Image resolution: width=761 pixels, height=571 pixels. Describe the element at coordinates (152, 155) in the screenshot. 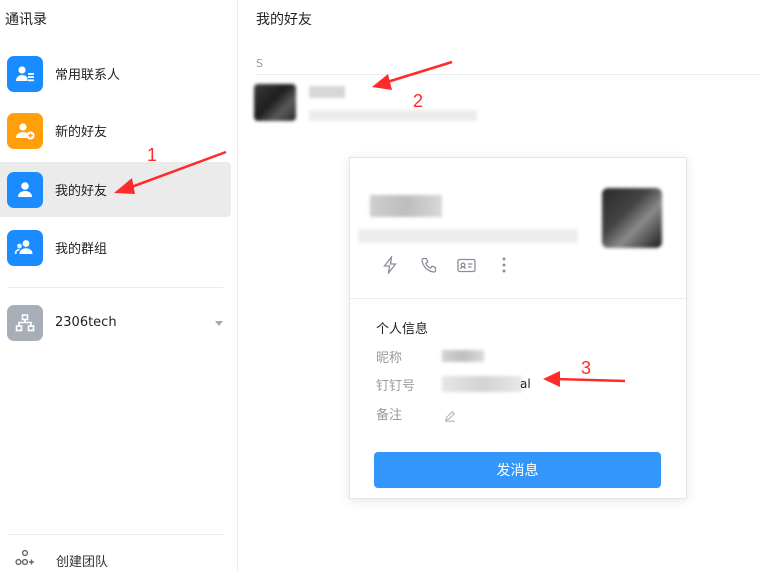

I see `annotation-number-1: 1` at that location.